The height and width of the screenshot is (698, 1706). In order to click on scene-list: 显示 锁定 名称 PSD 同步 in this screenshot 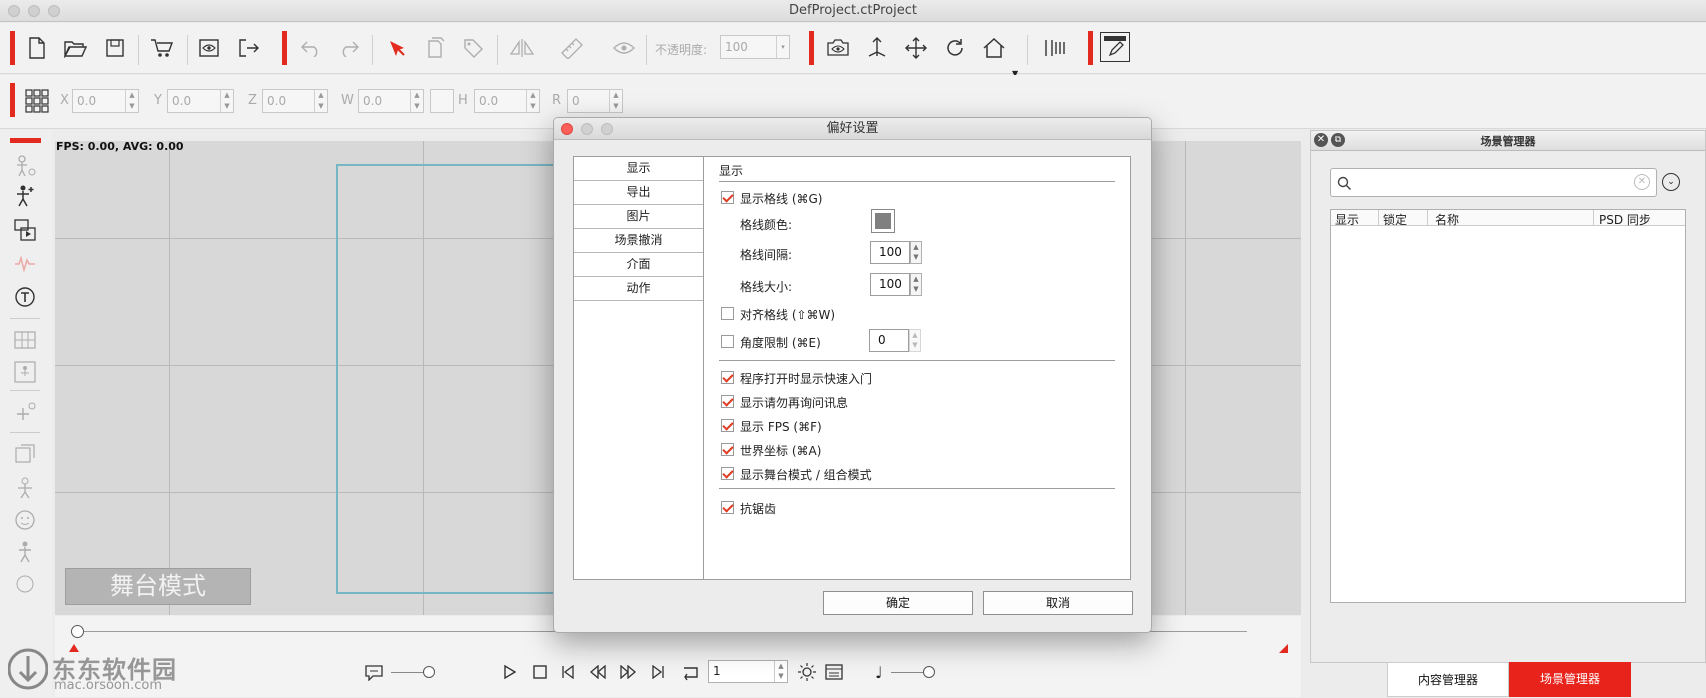, I will do `click(1508, 406)`.